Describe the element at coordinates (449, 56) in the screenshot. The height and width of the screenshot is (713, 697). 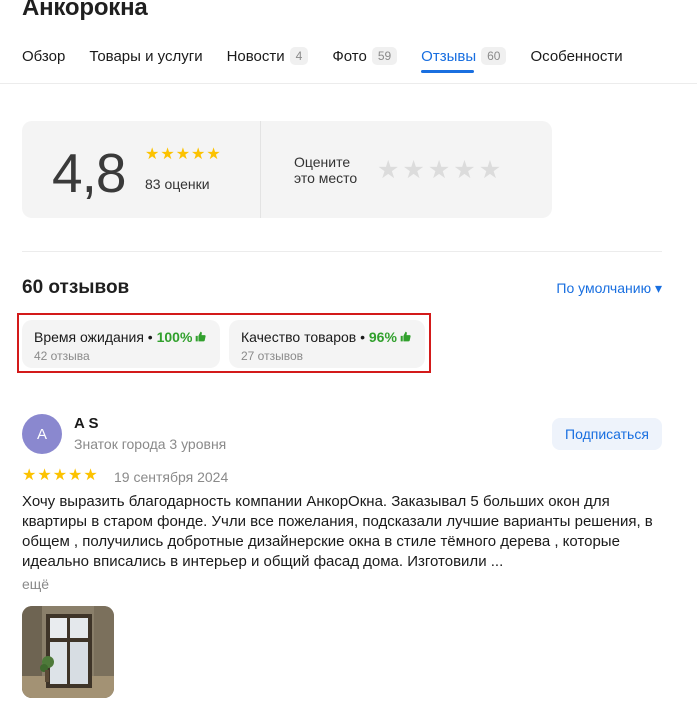
I see `tab-label: Отзывы` at that location.